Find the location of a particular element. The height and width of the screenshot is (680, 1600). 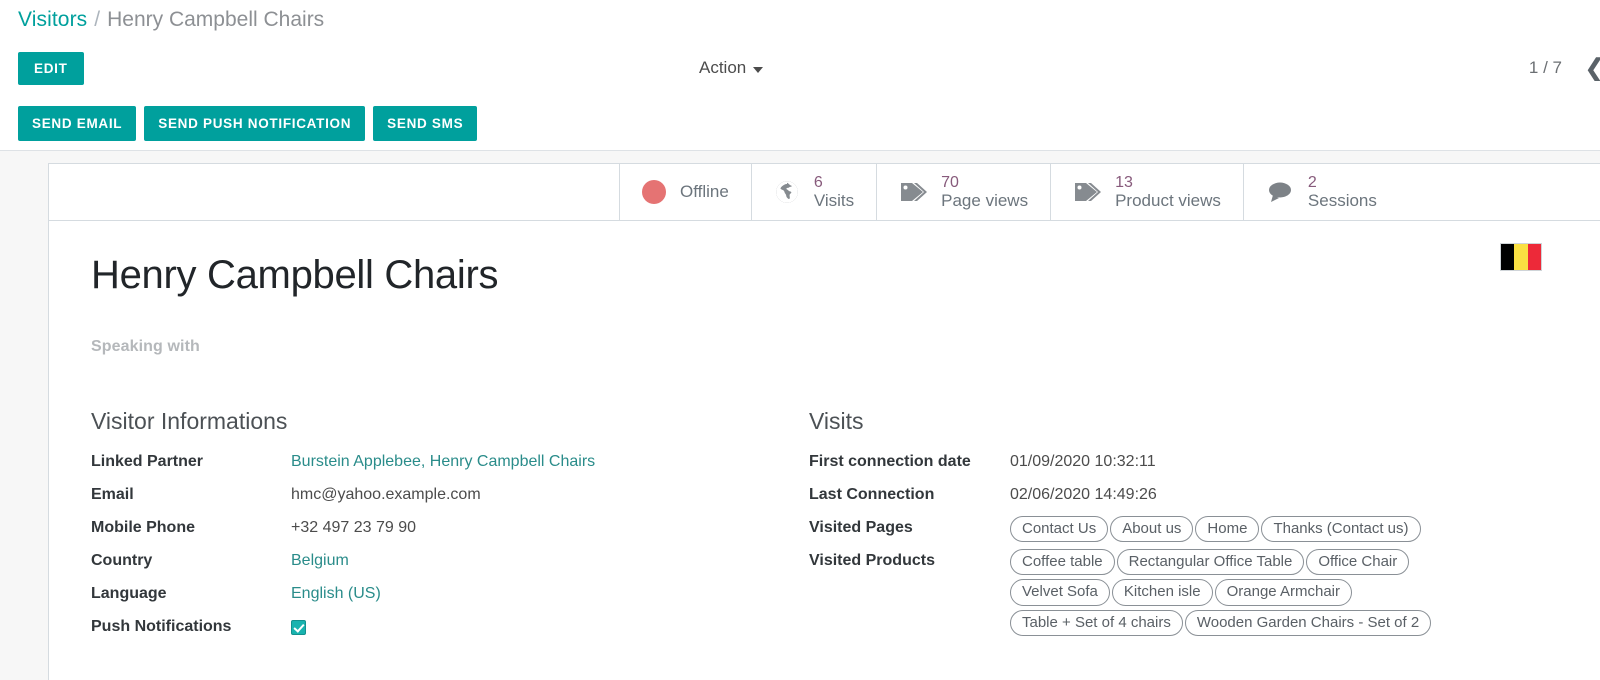

field-email: Email hmc@yahoo.example.com is located at coordinates (450, 498).